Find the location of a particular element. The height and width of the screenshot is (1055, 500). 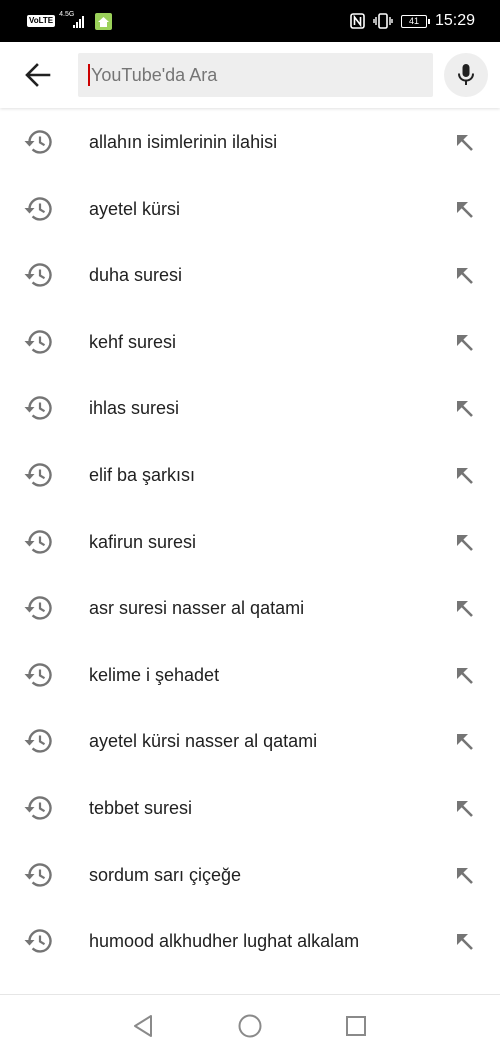

history-item: allahın isimlerinin ilahisi is located at coordinates (250, 142).